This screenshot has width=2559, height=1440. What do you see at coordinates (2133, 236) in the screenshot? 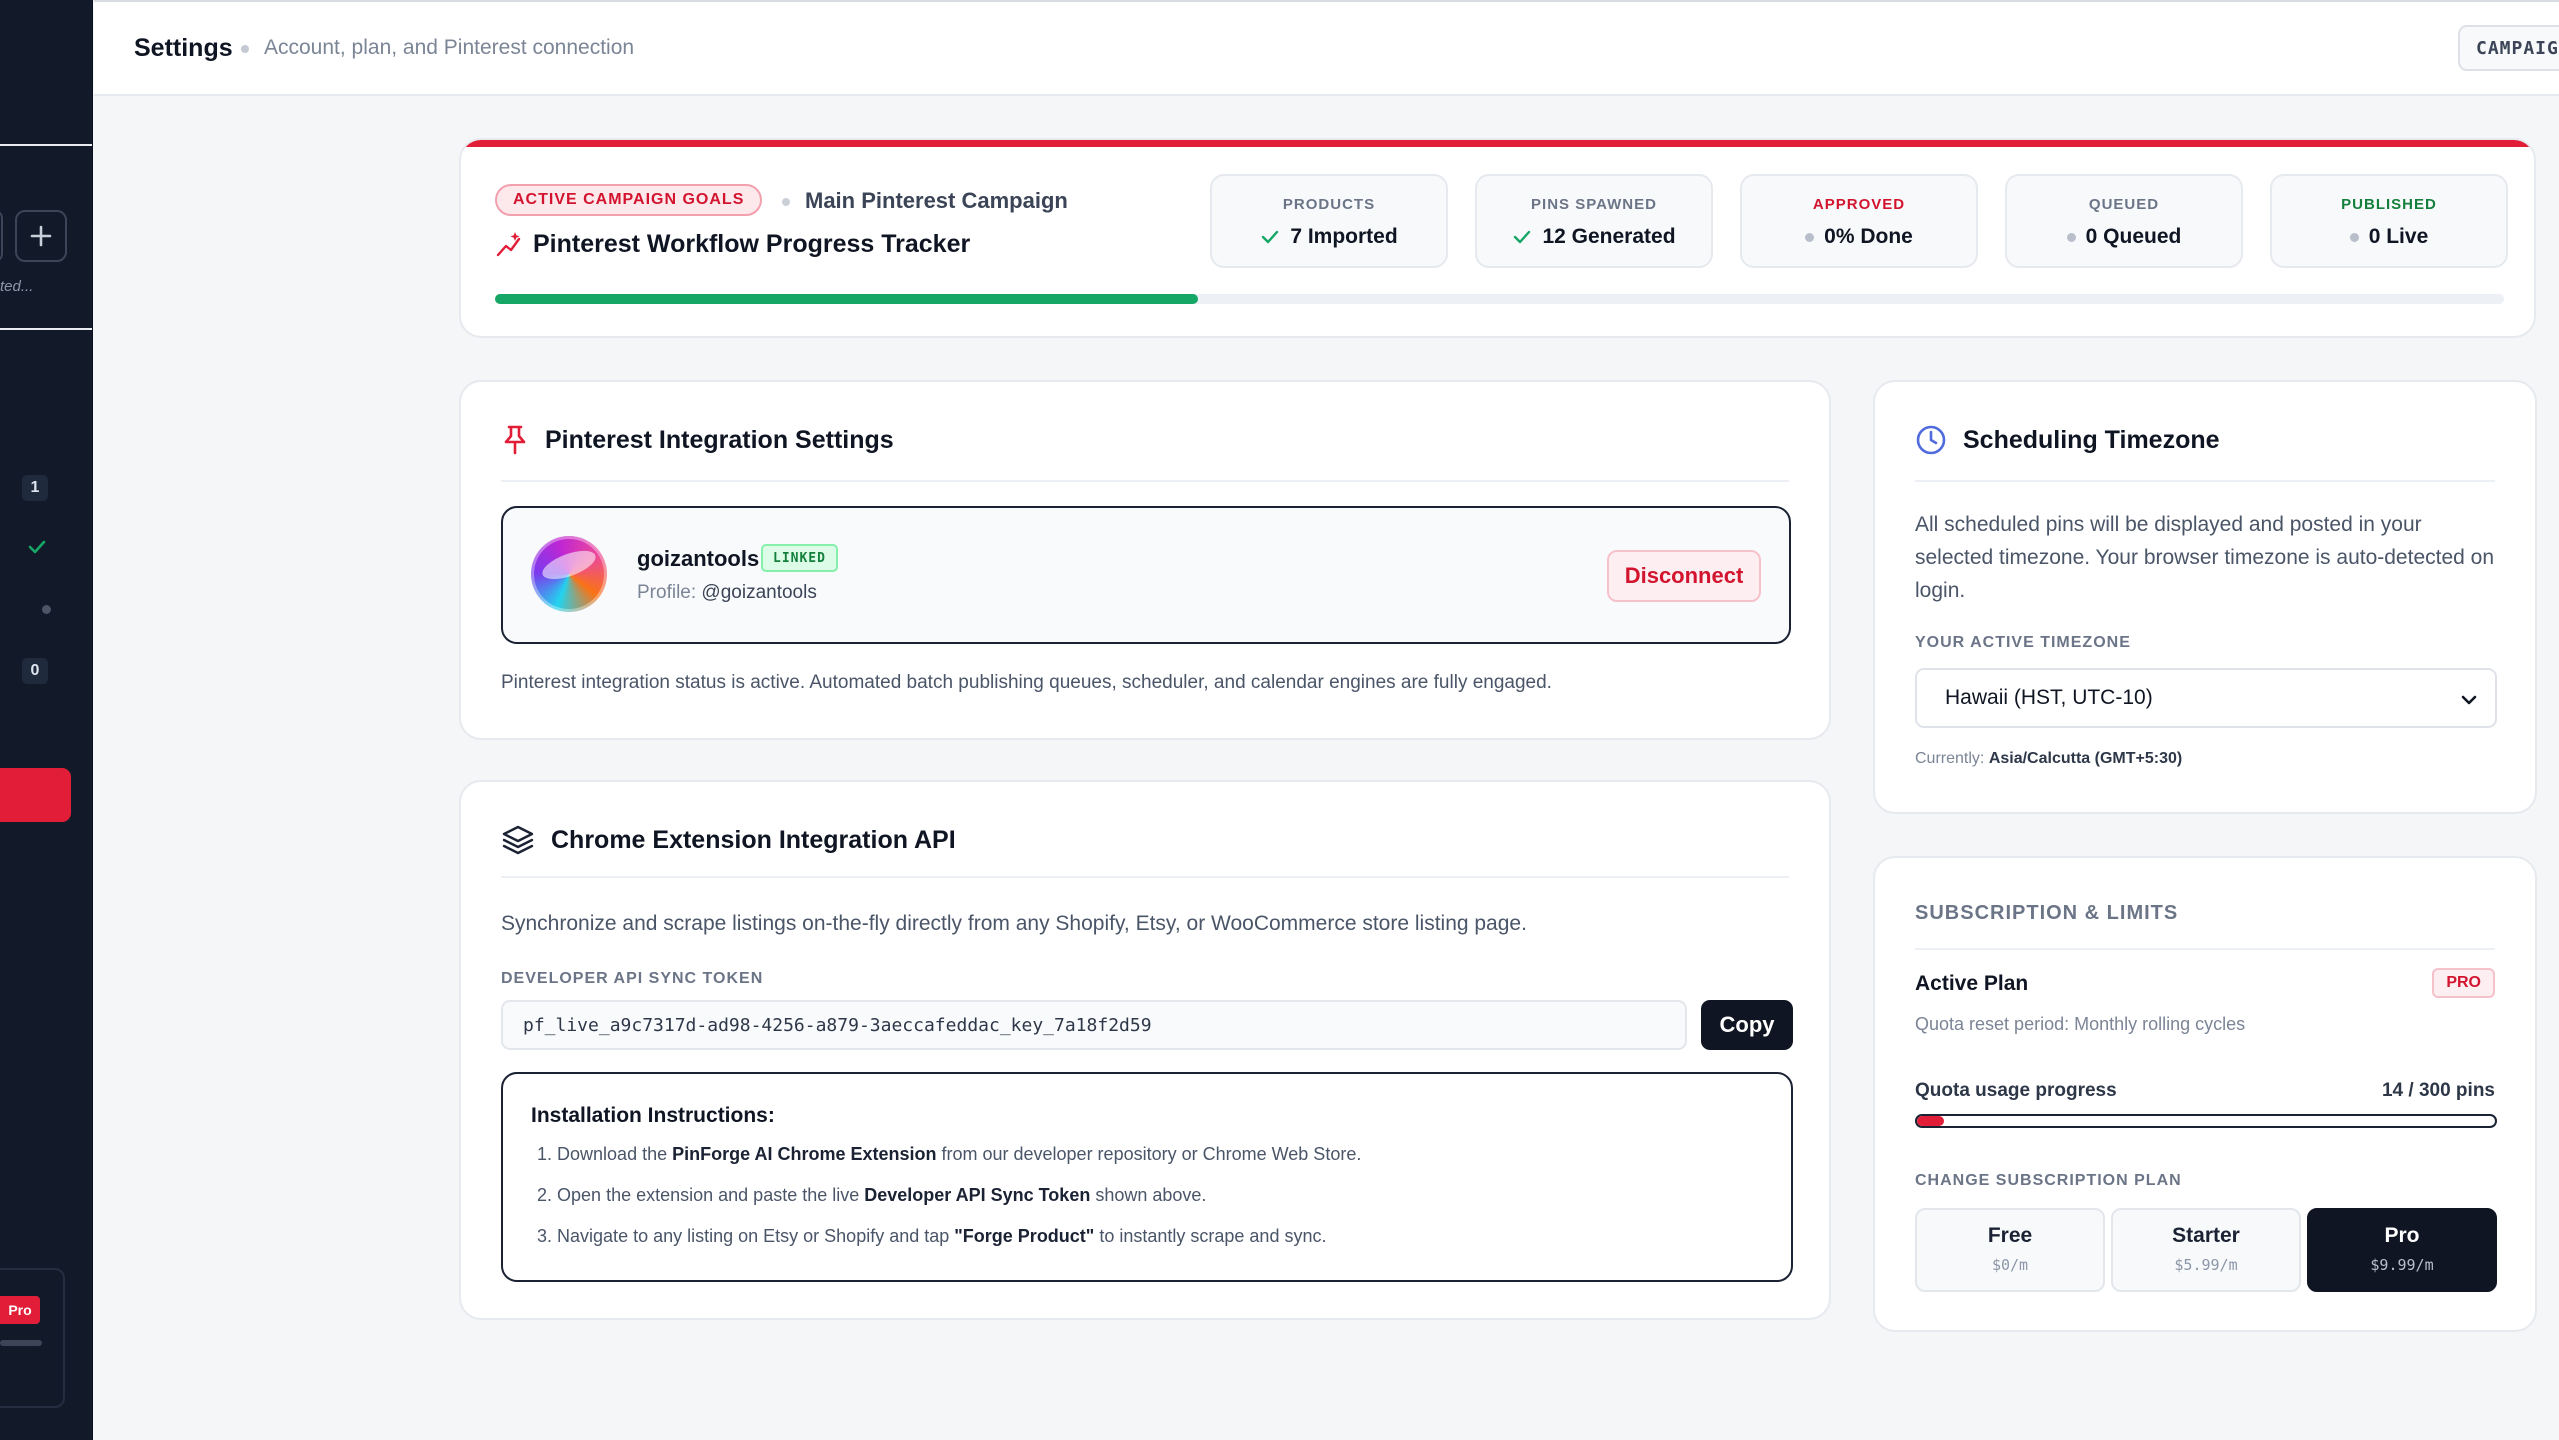
I see `stat-value: 0 Queued` at bounding box center [2133, 236].